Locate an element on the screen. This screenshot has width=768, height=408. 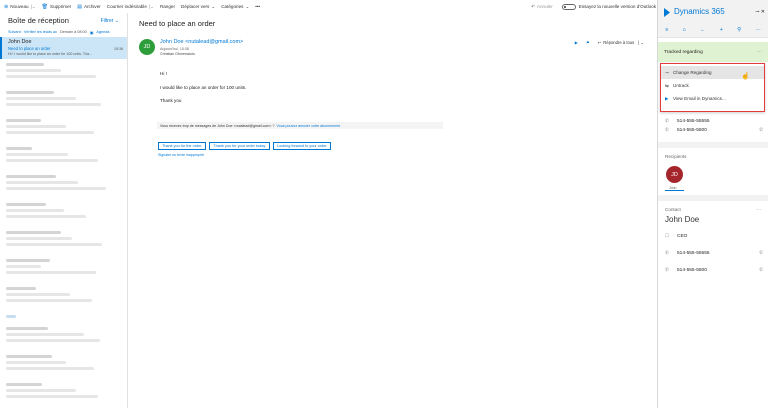
more-button: ••• is located at coordinates (257, 6).